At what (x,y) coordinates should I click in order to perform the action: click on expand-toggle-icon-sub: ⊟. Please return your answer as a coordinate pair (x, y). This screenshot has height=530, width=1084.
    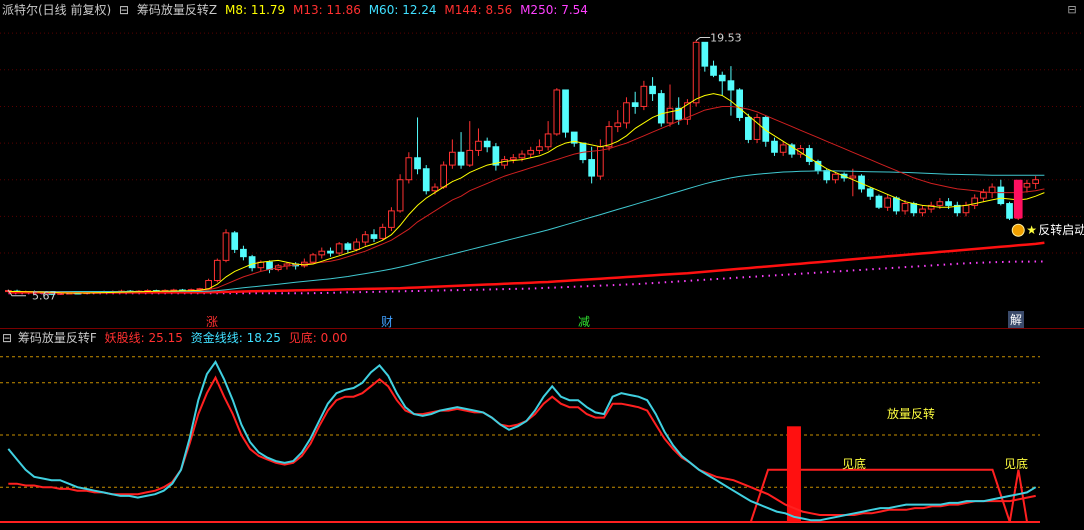
    Looking at the image, I should click on (7, 338).